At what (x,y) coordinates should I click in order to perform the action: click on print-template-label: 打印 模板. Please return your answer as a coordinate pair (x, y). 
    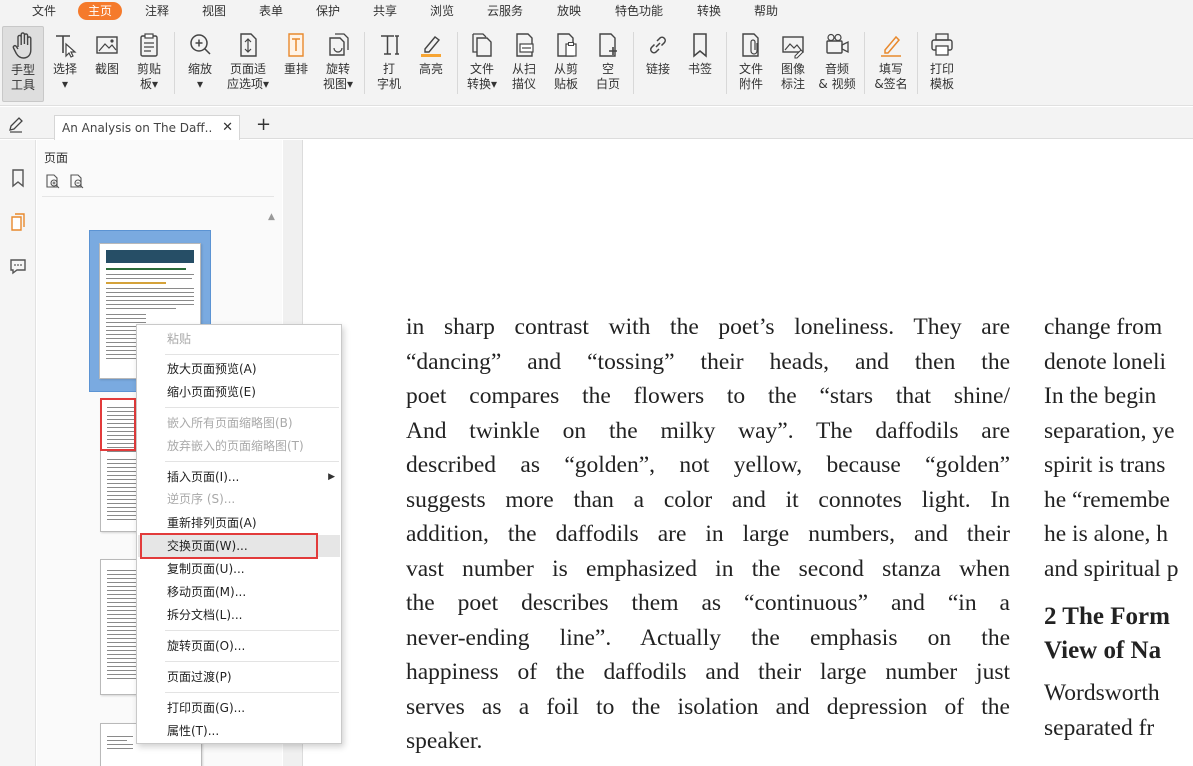
    Looking at the image, I should click on (941, 76).